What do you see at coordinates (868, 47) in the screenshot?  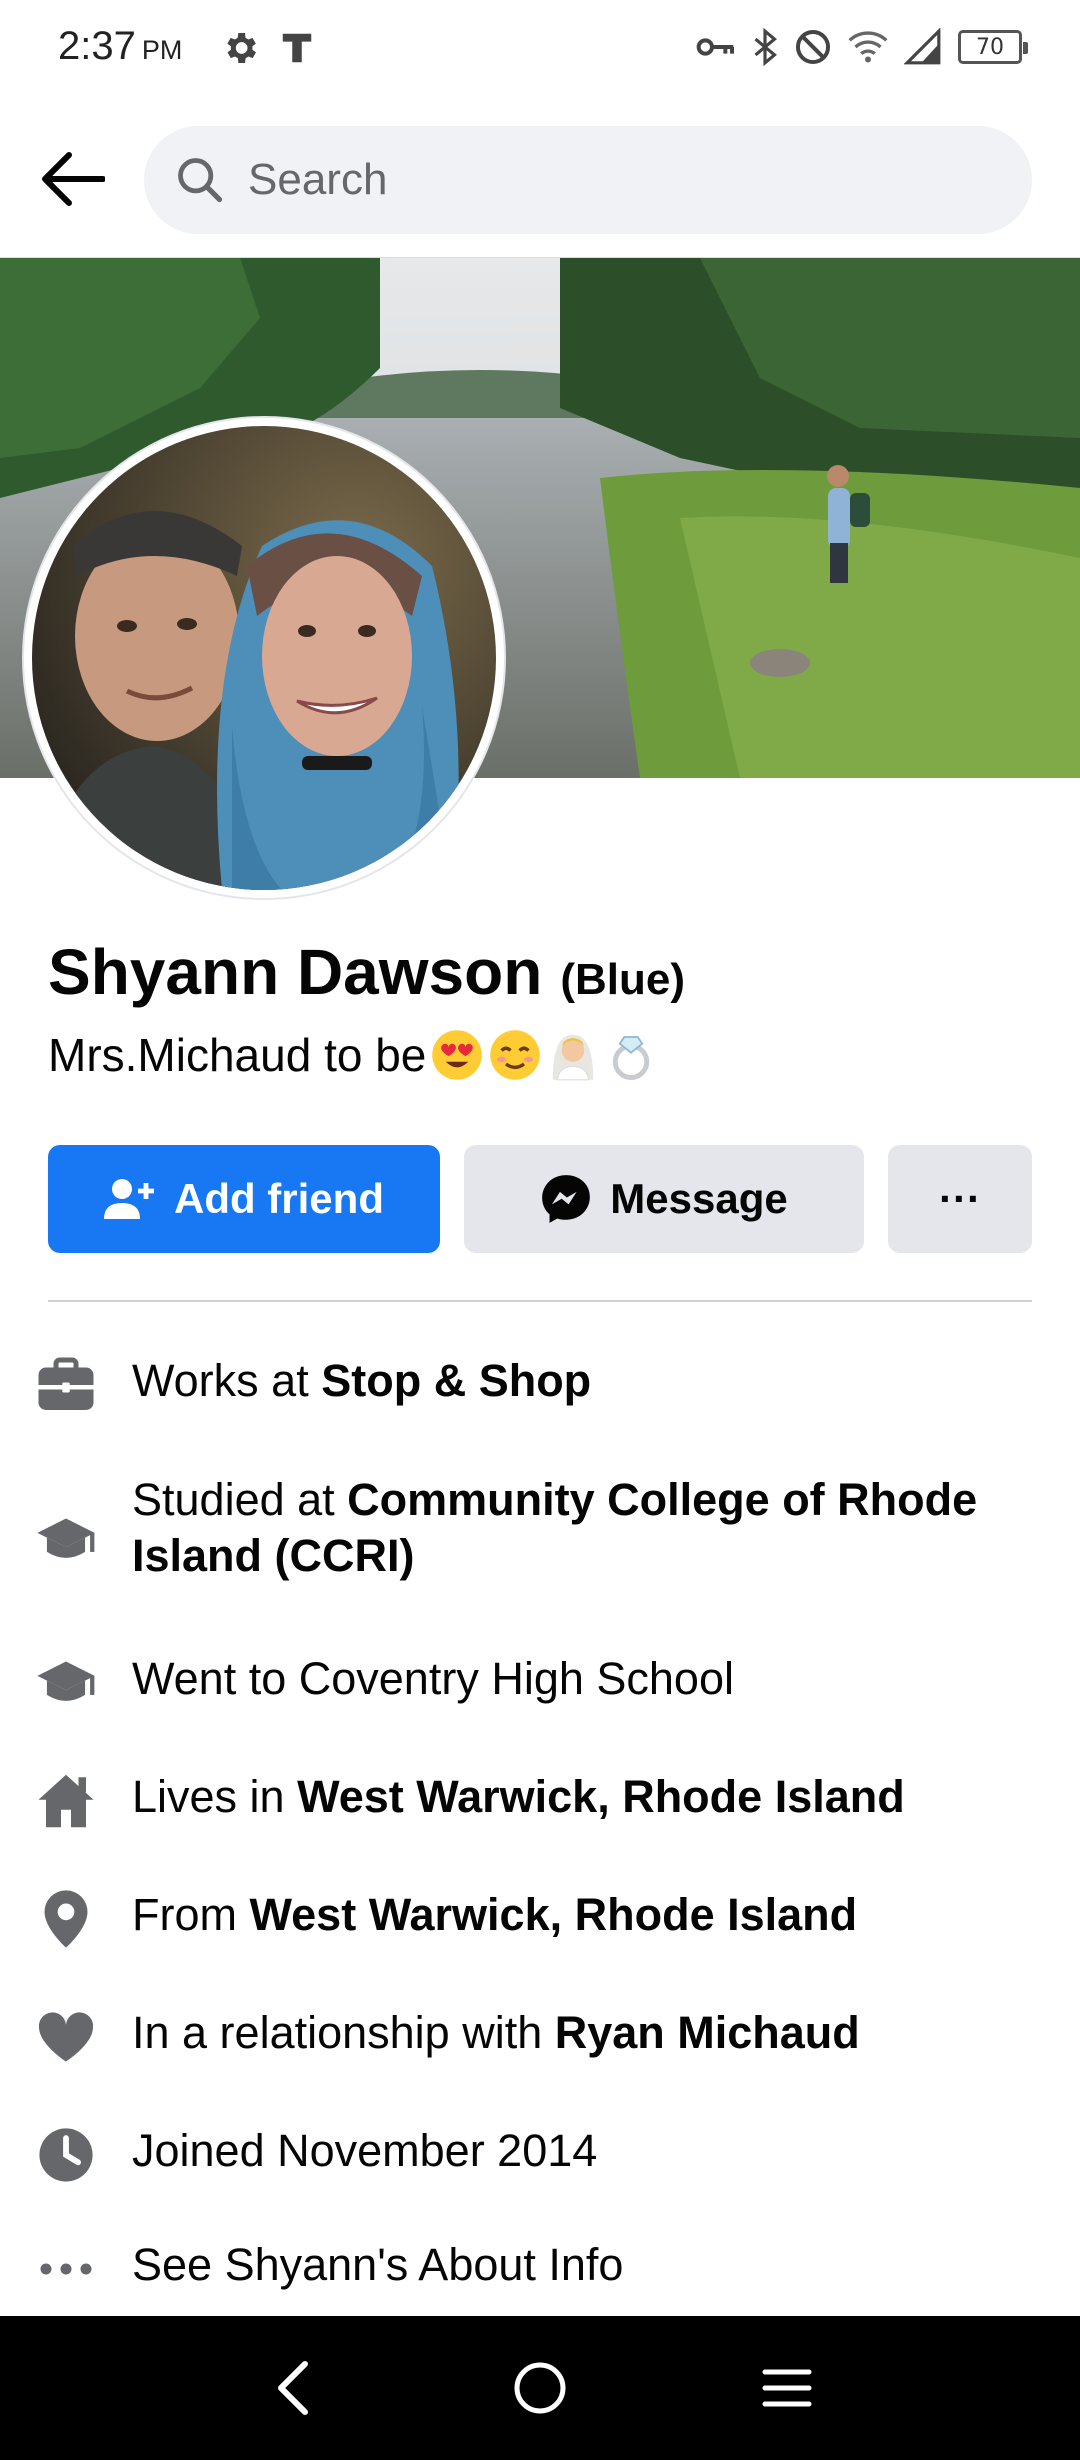 I see `wifi-icon` at bounding box center [868, 47].